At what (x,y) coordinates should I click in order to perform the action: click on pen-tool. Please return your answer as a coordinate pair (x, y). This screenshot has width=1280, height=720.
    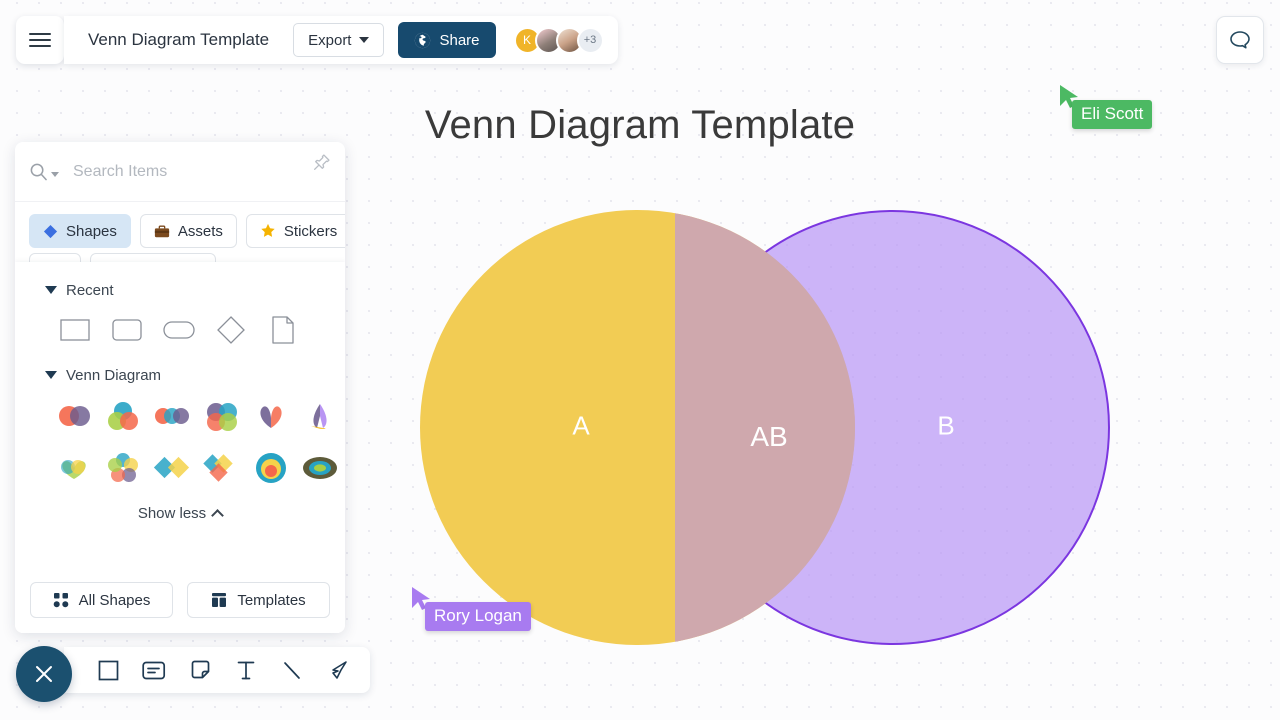
    Looking at the image, I should click on (338, 670).